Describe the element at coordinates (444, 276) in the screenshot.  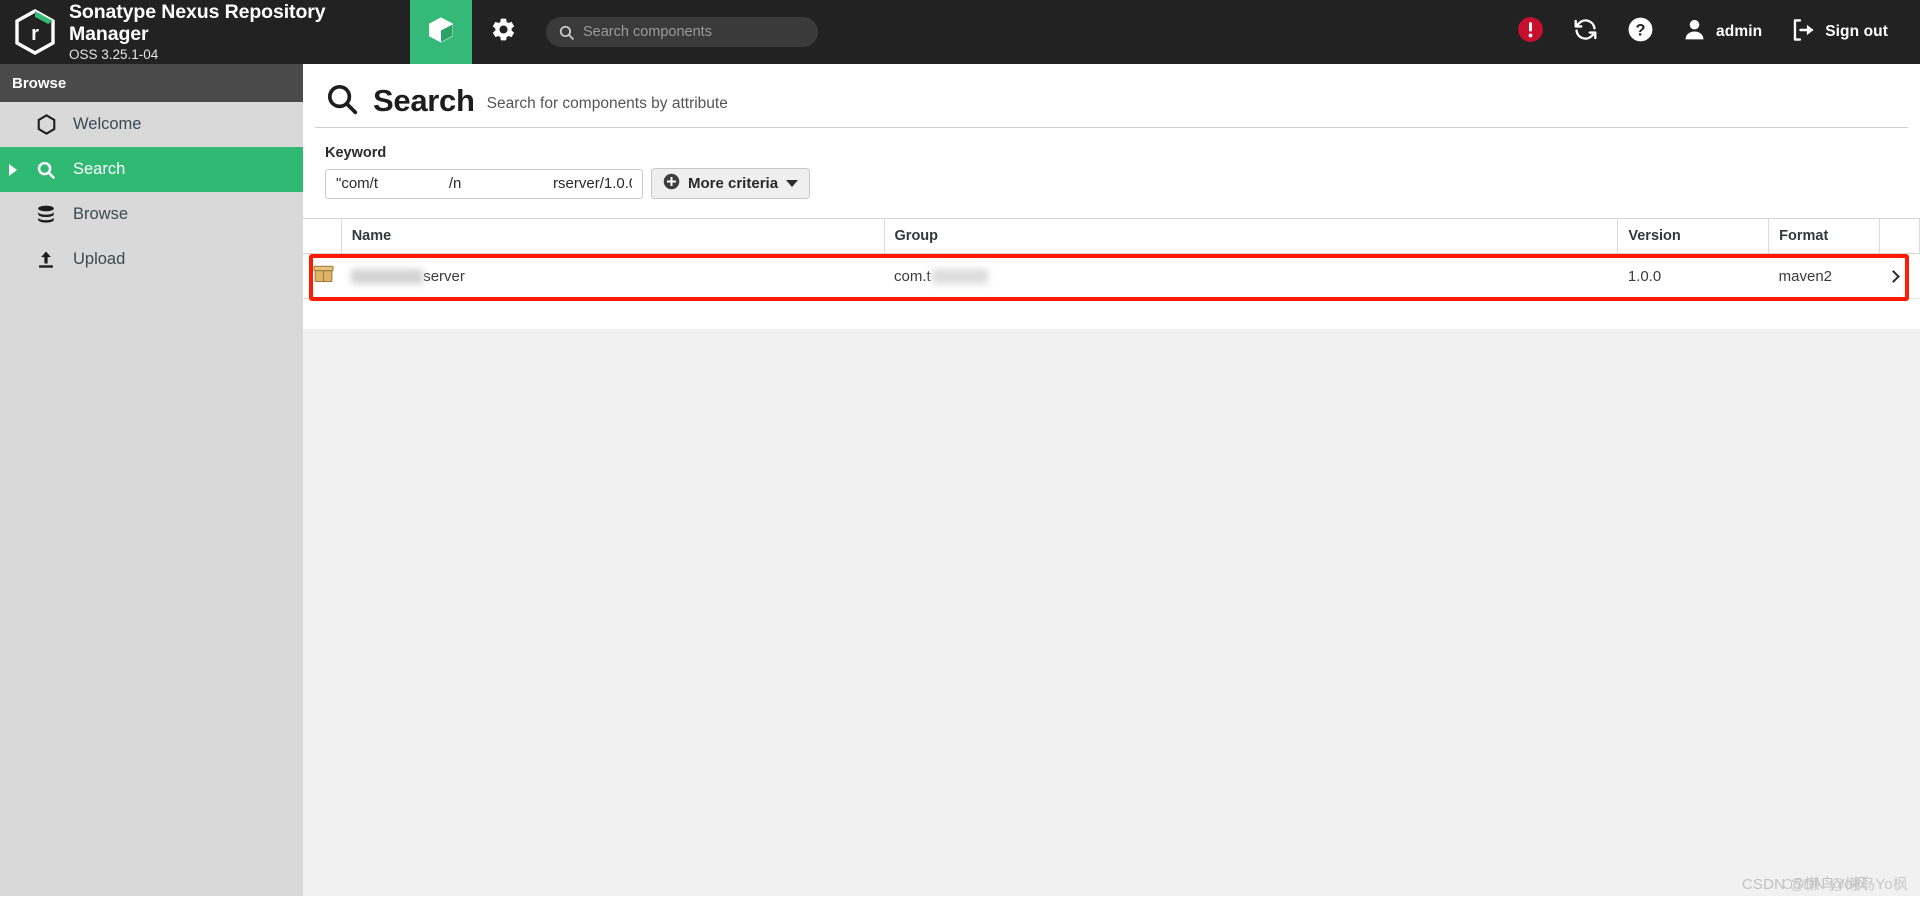
I see `row-name-suffix: server` at that location.